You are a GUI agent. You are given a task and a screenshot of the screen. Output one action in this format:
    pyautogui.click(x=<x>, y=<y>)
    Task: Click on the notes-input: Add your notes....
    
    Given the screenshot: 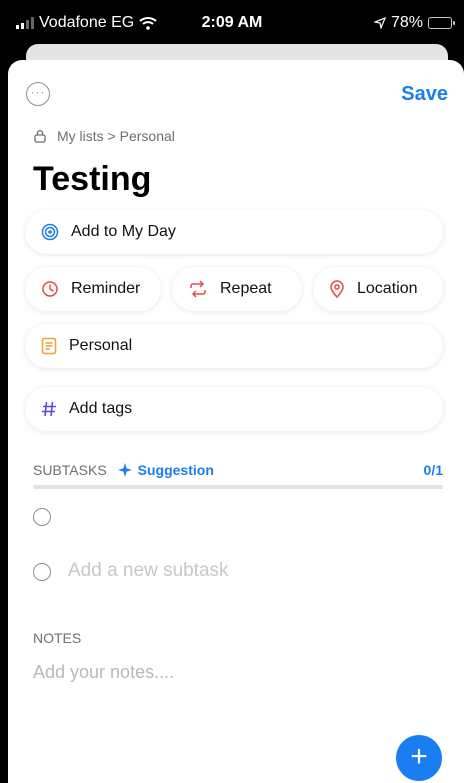 What is the action you would take?
    pyautogui.click(x=103, y=672)
    